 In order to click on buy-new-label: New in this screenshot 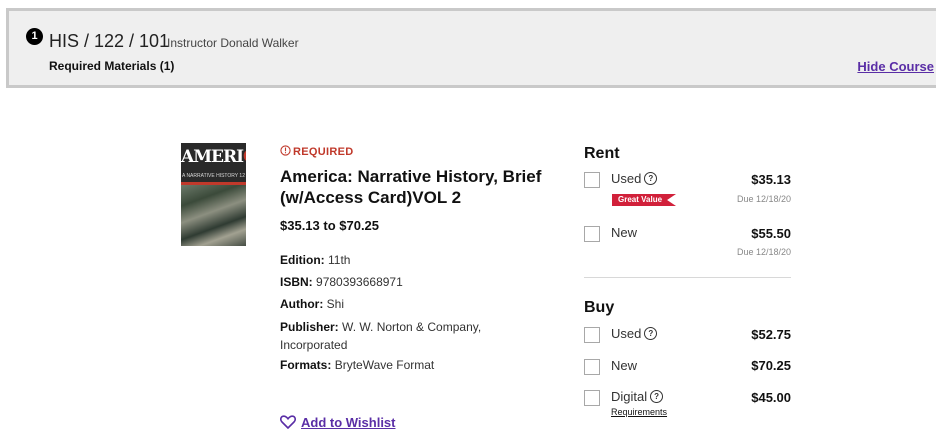, I will do `click(624, 365)`.